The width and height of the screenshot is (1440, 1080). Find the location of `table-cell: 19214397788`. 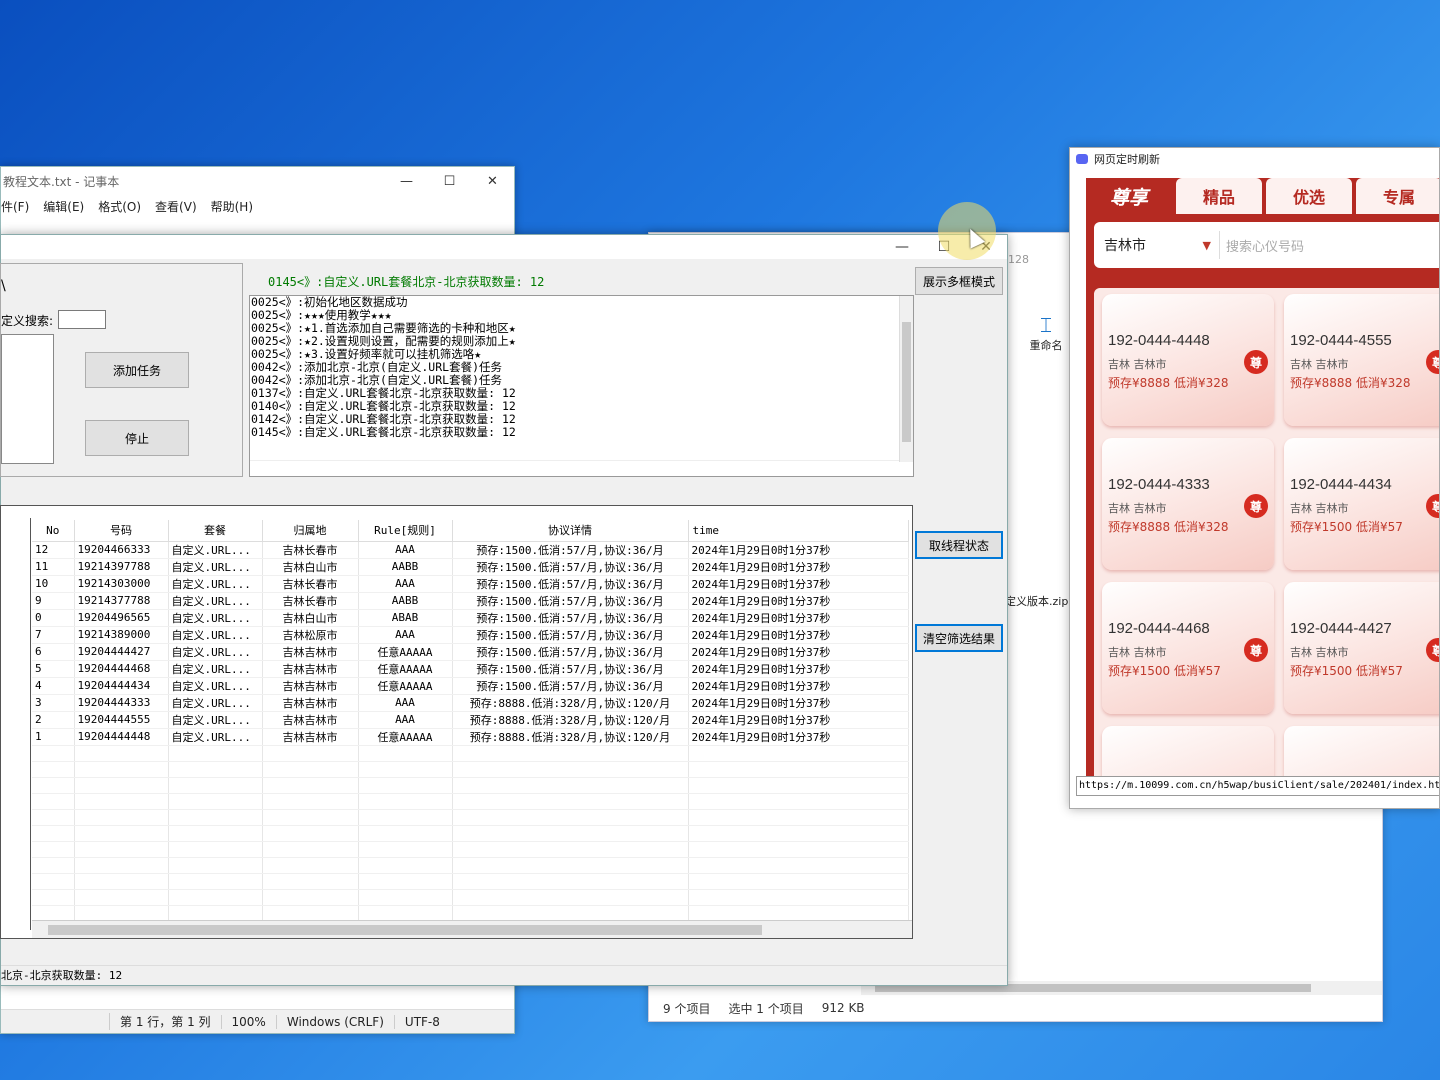

table-cell: 19214397788 is located at coordinates (121, 567).